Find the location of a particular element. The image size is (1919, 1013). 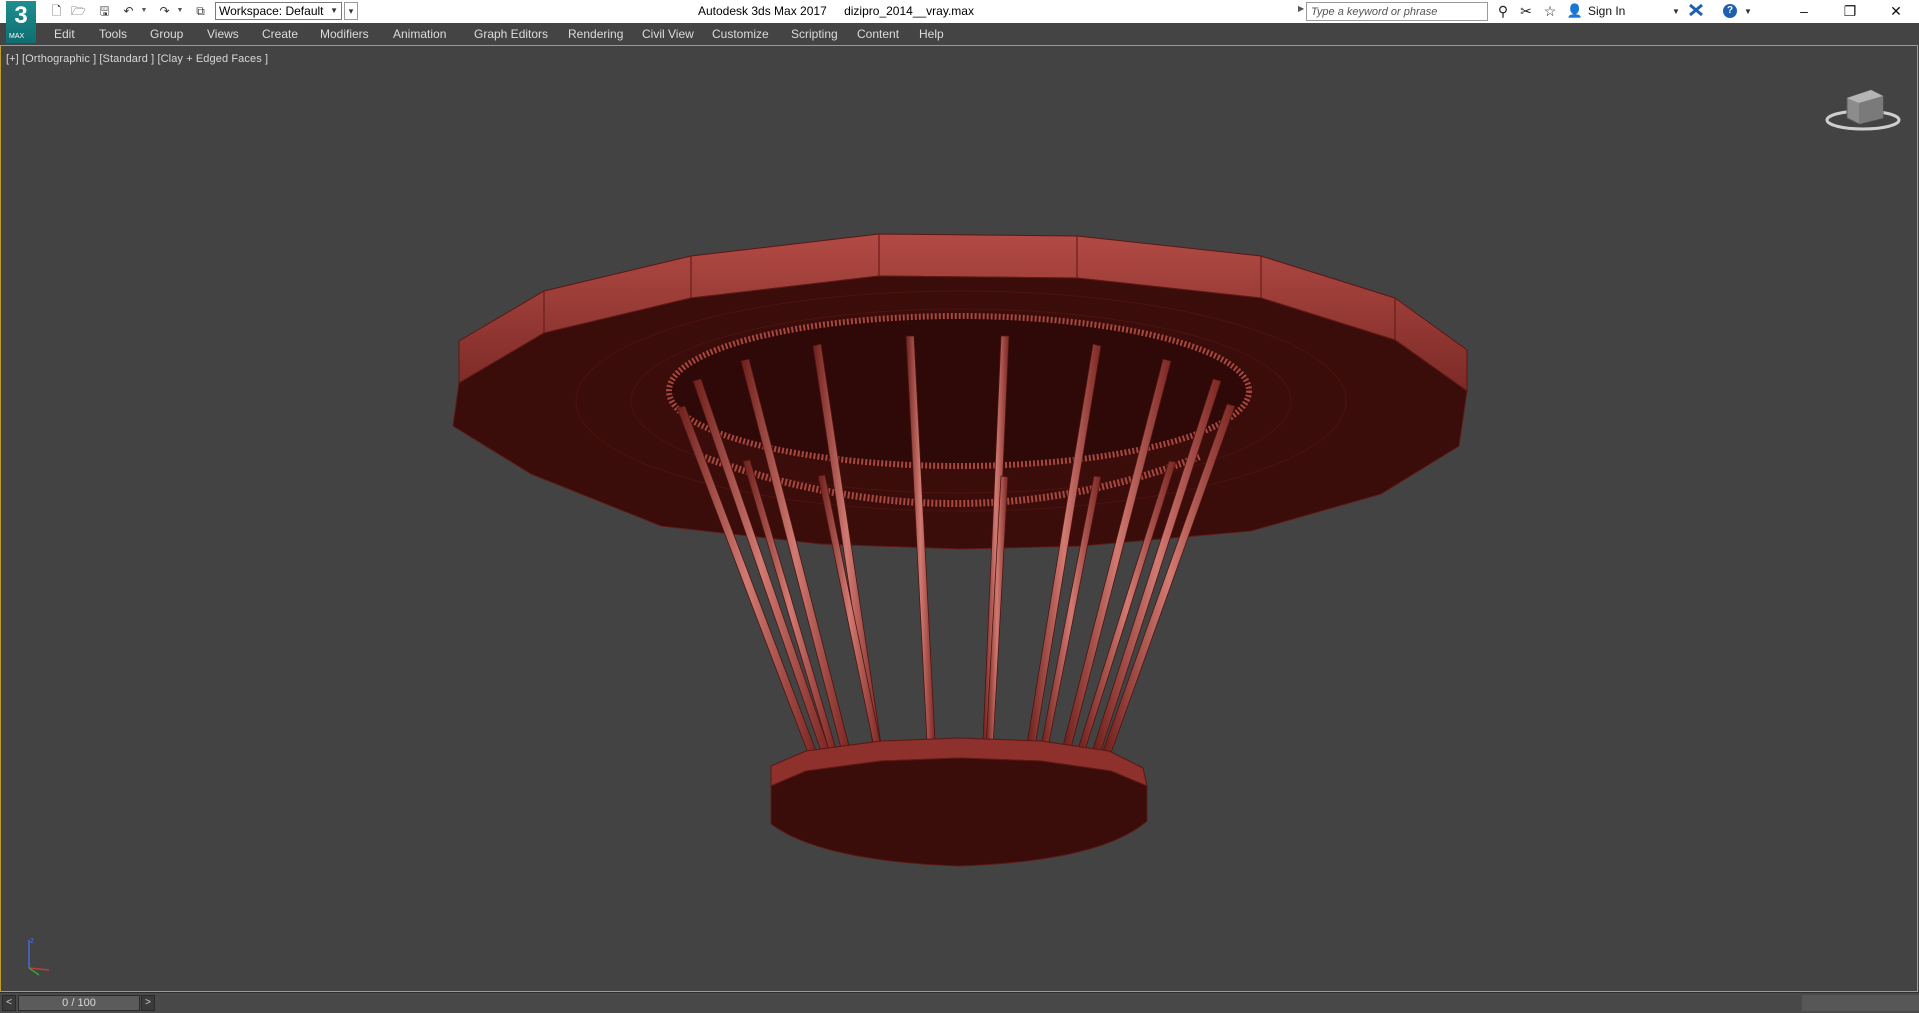

viewcube-icon is located at coordinates (1863, 107).